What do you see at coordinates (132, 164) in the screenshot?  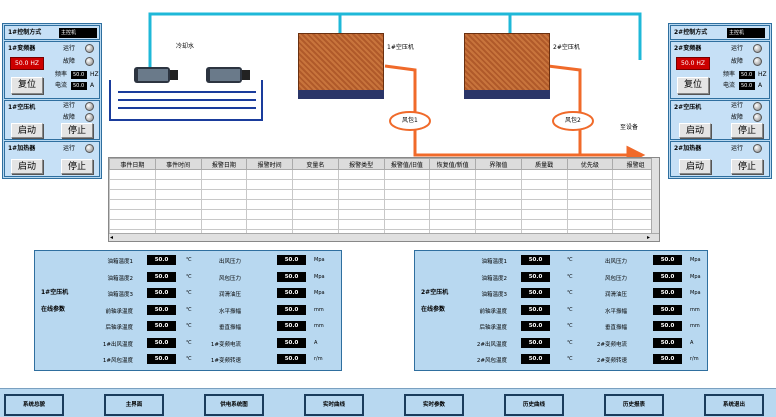 I see `alarm-column-header: 事件日期` at bounding box center [132, 164].